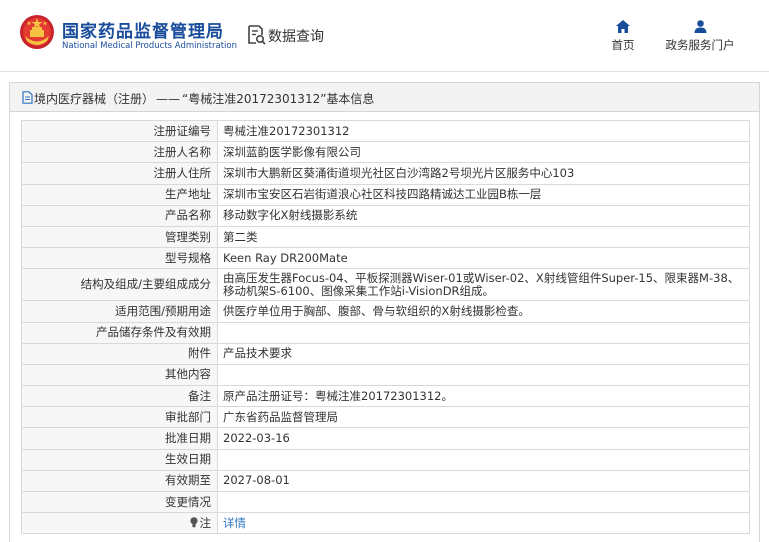 The image size is (769, 542). What do you see at coordinates (119, 353) in the screenshot?
I see `field-label: 附件` at bounding box center [119, 353].